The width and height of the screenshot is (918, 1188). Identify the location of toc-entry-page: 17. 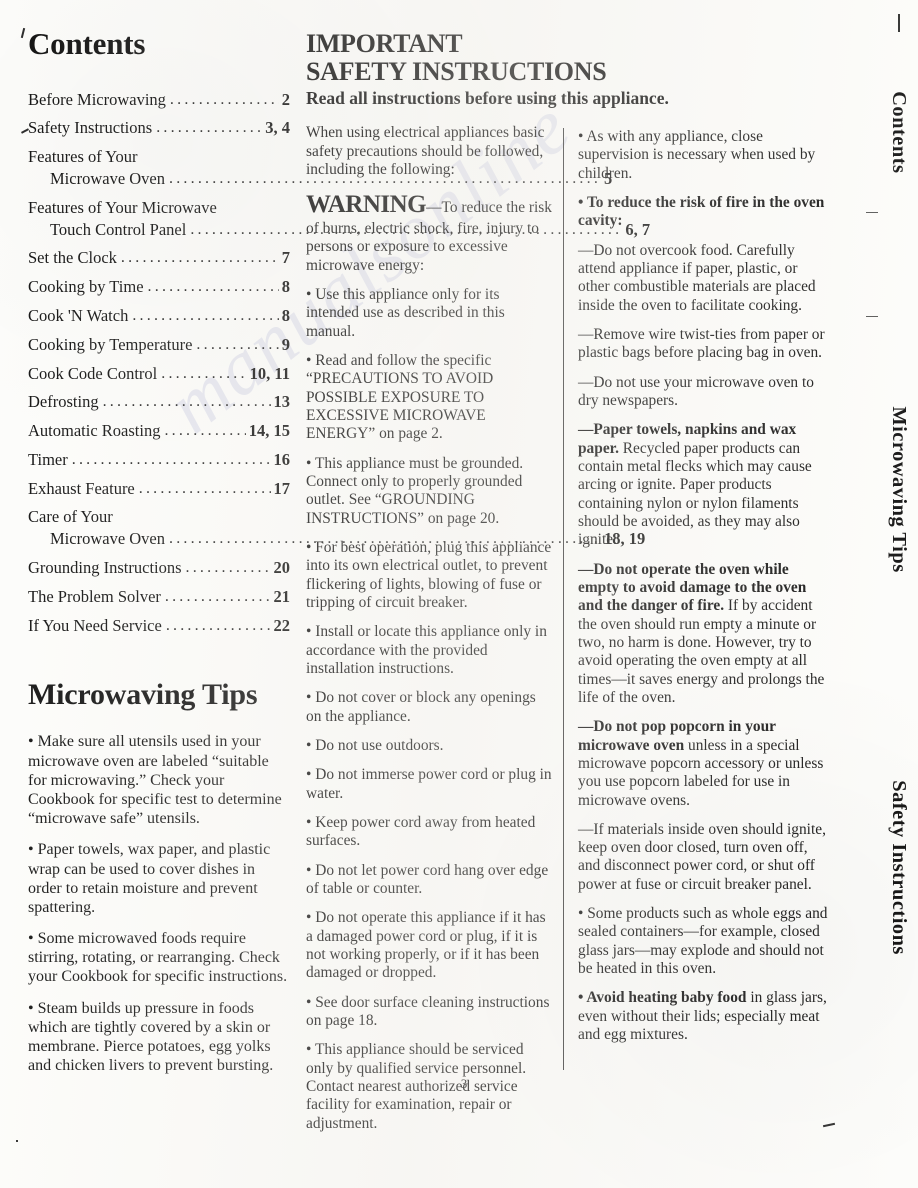
(282, 488).